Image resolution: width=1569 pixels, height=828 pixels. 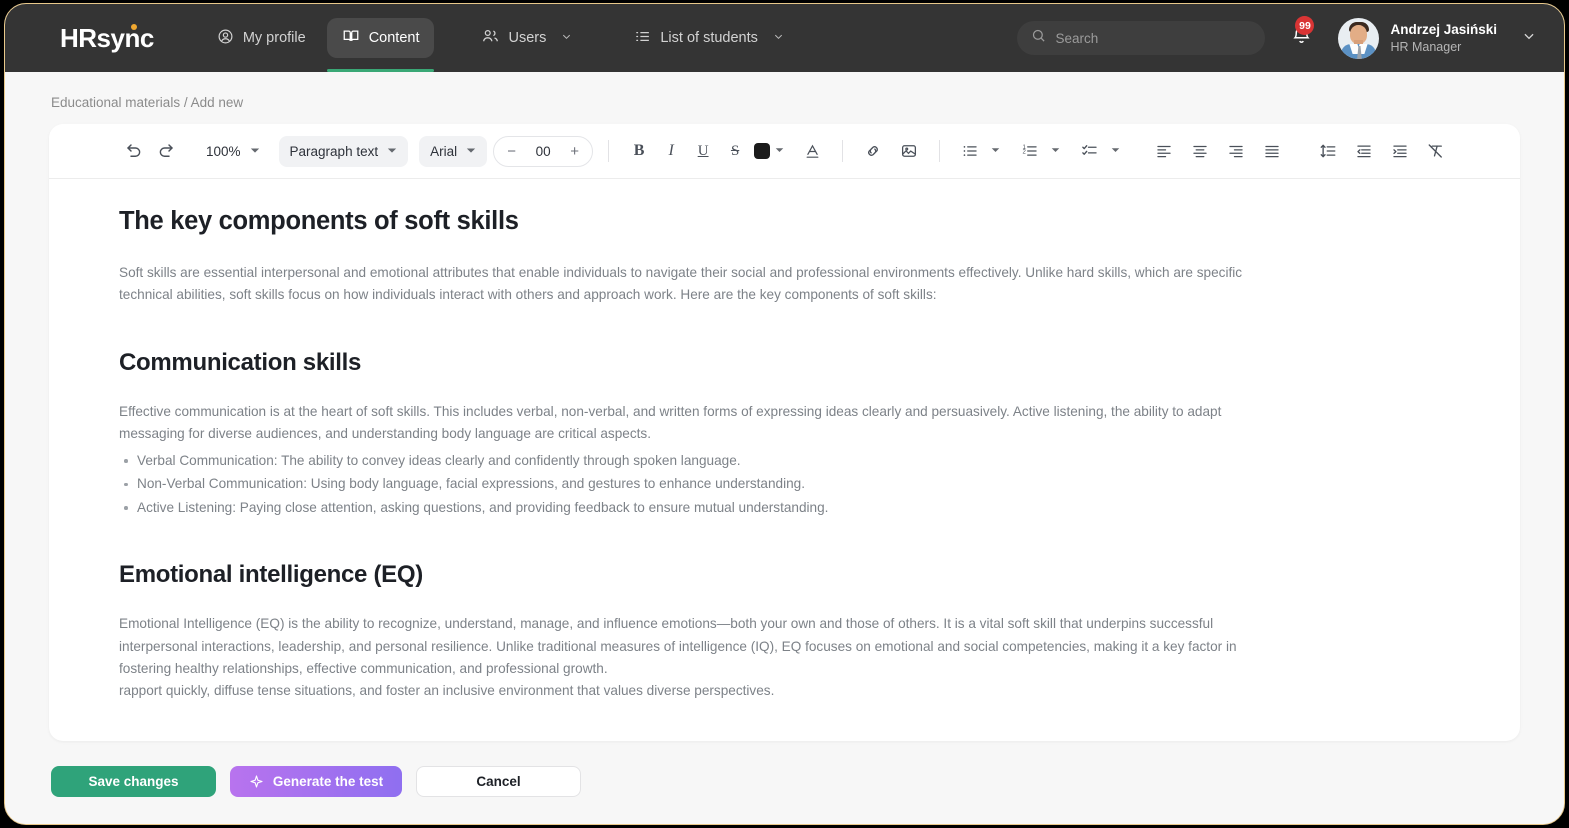 I want to click on chevron-down-icon-numbered, so click(x=1055, y=151).